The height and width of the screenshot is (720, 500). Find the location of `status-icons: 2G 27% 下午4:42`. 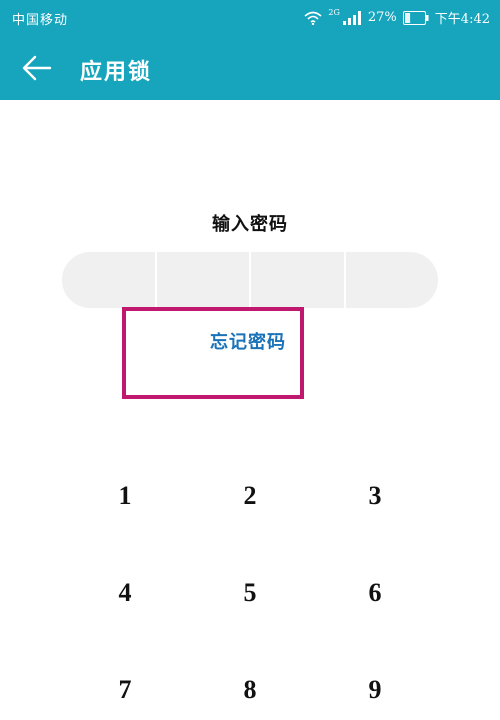

status-icons: 2G 27% 下午4:42 is located at coordinates (397, 17).